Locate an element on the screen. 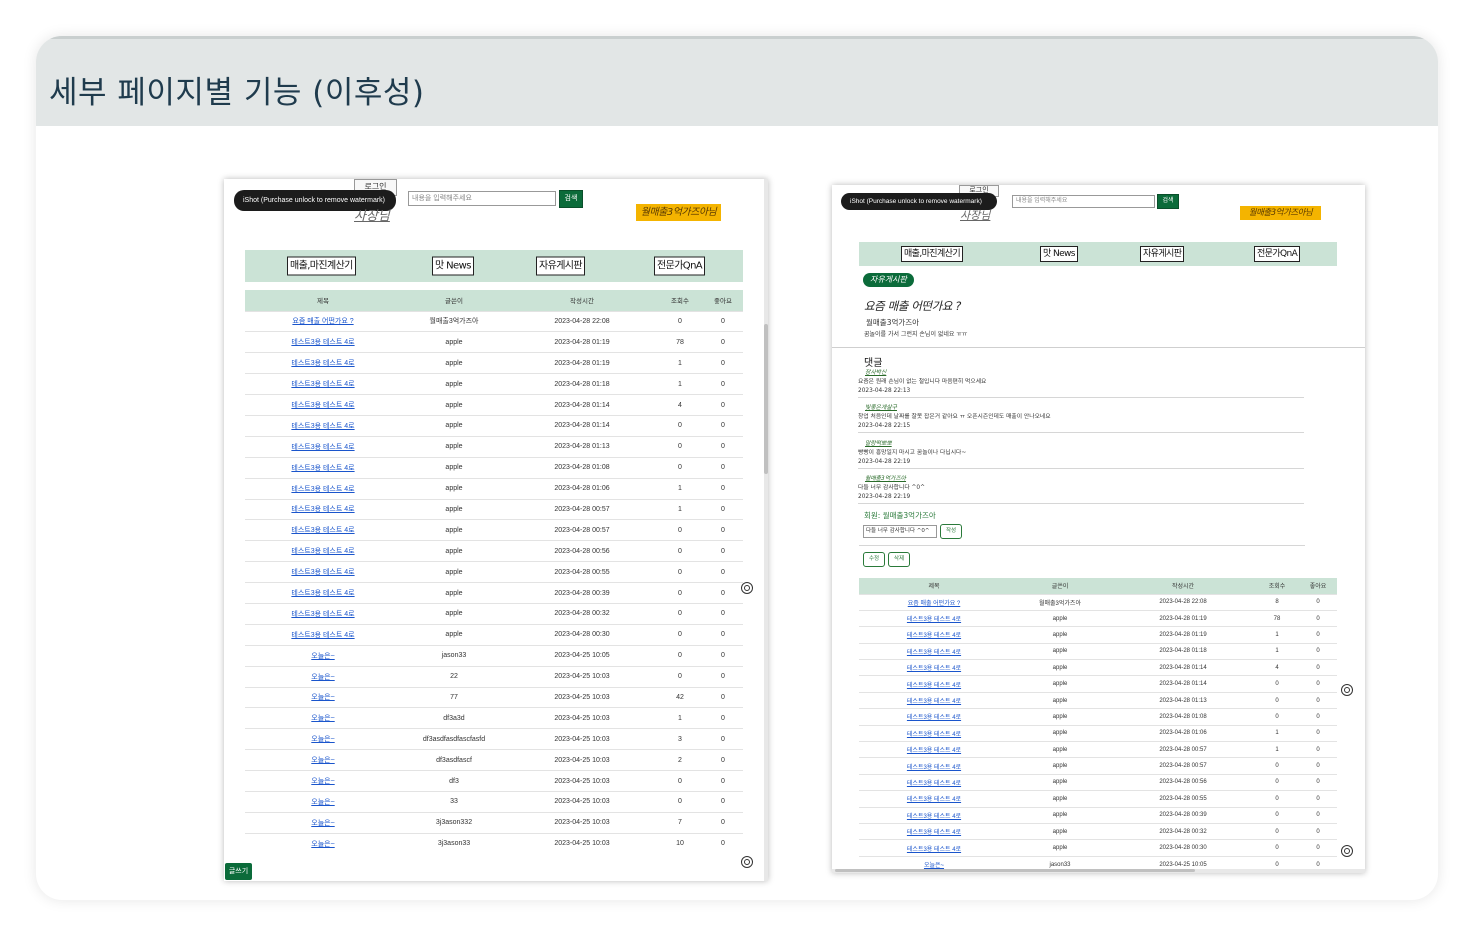 Image resolution: width=1474 pixels, height=936 pixels. table-row: 오늘은~ 77 2023-04-25 10:03 42 0 is located at coordinates (494, 697).